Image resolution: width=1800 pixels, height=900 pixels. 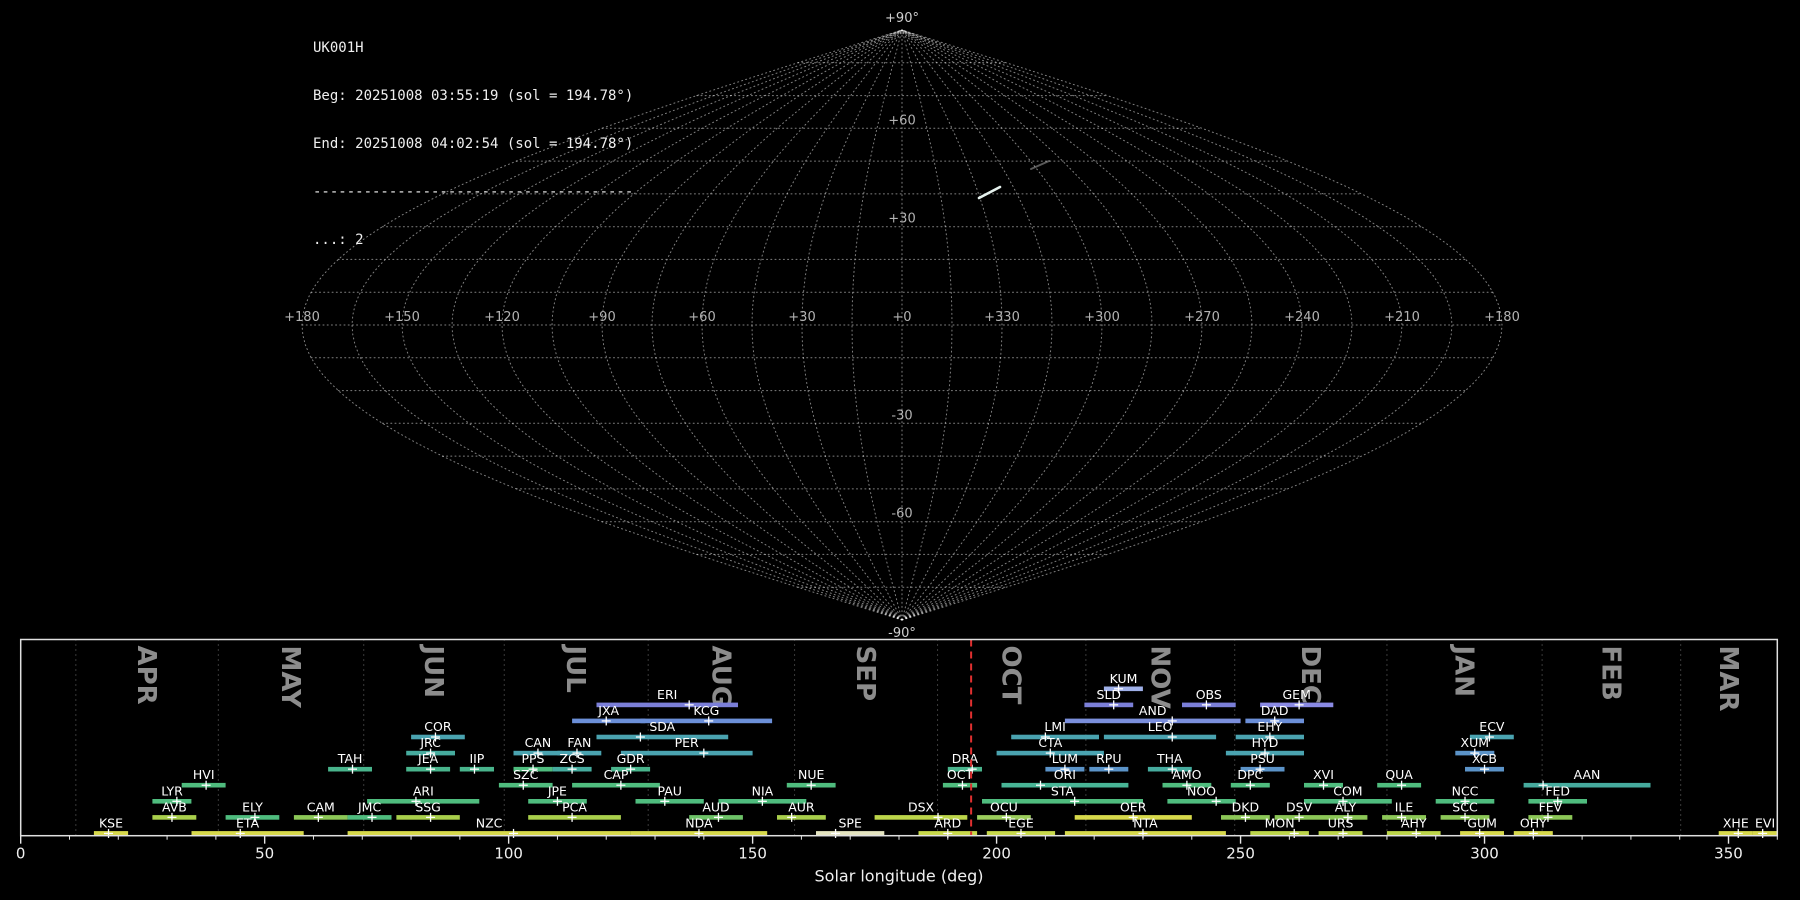 I want to click on axis-tick-label: 200, so click(x=996, y=854).